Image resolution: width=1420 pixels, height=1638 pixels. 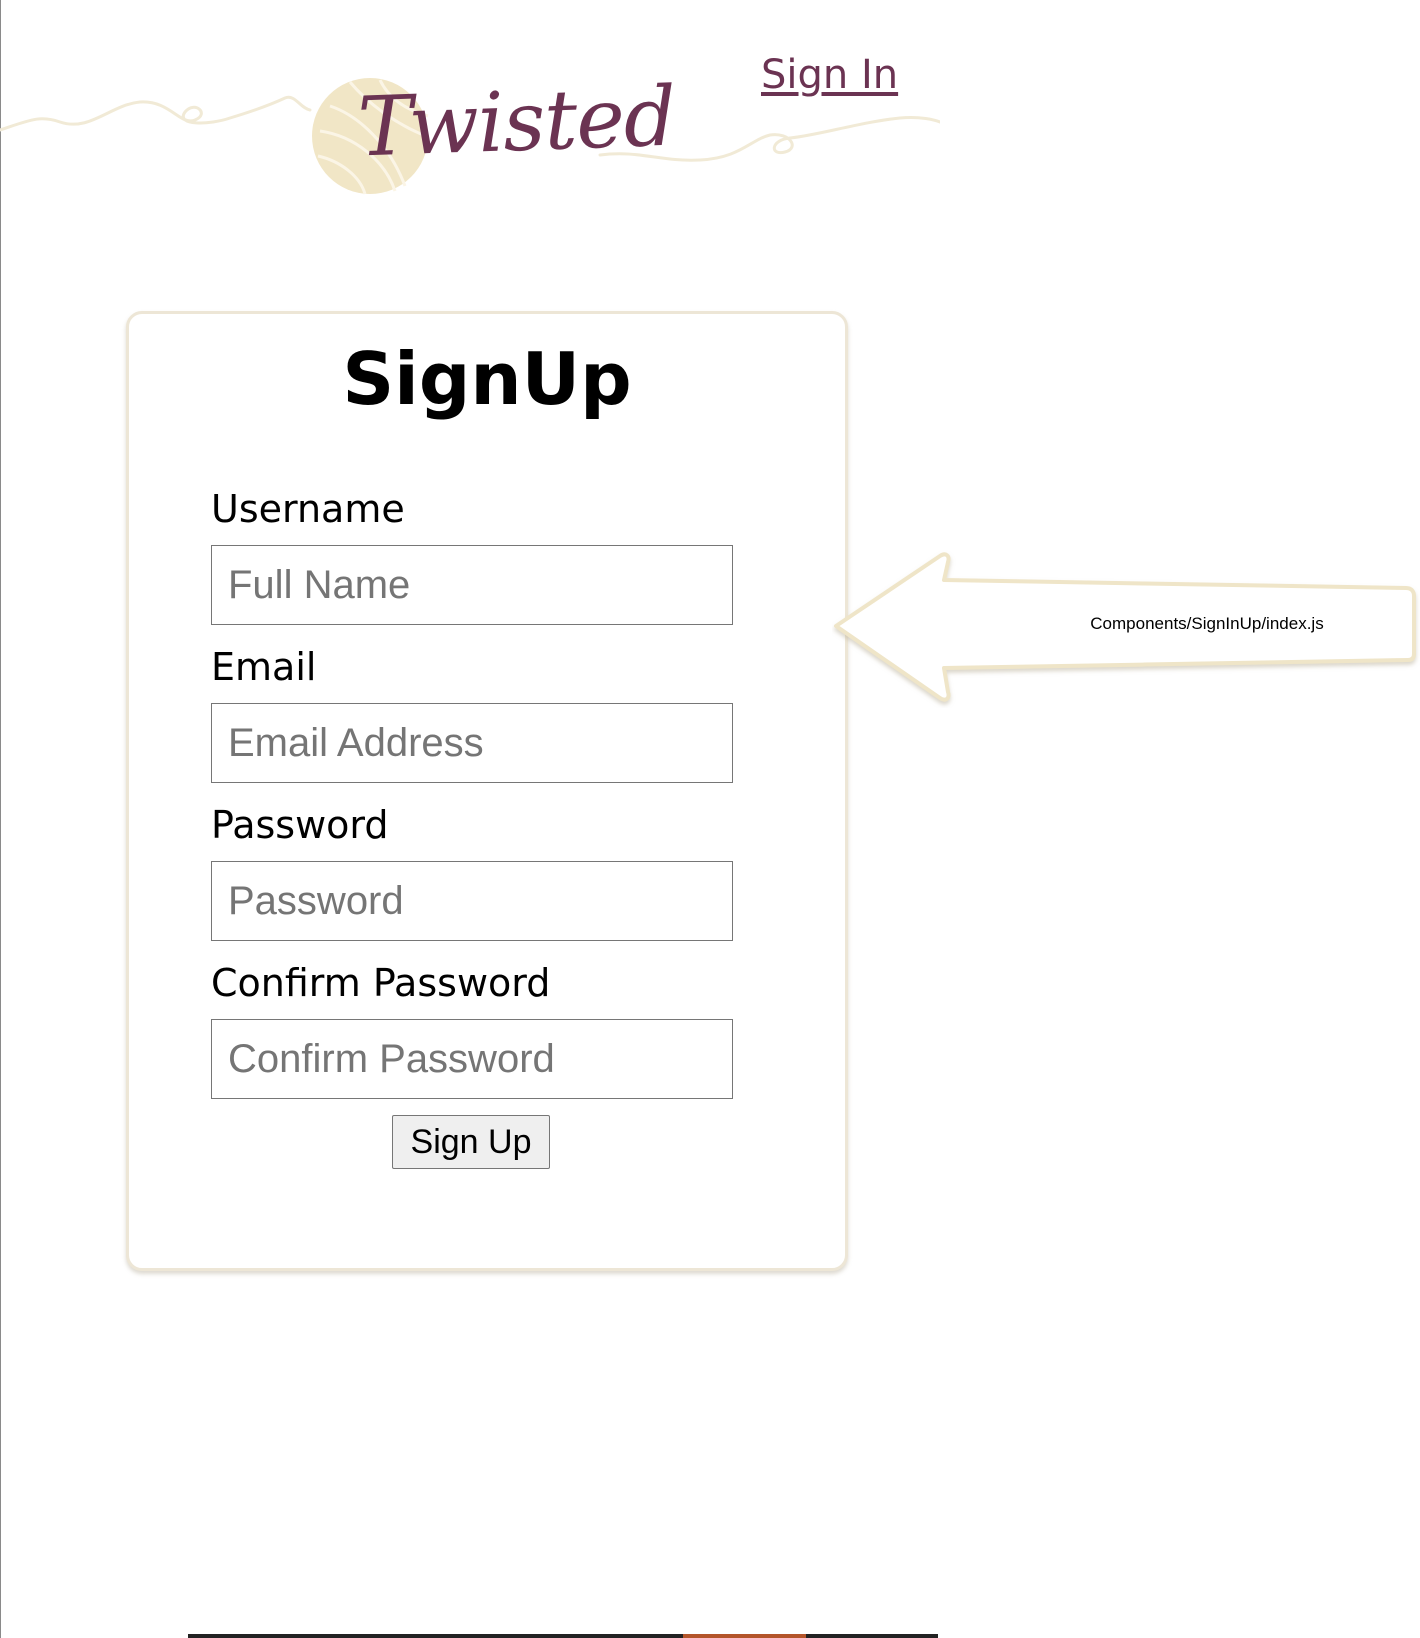 What do you see at coordinates (487, 379) in the screenshot?
I see `page-title: SignUp` at bounding box center [487, 379].